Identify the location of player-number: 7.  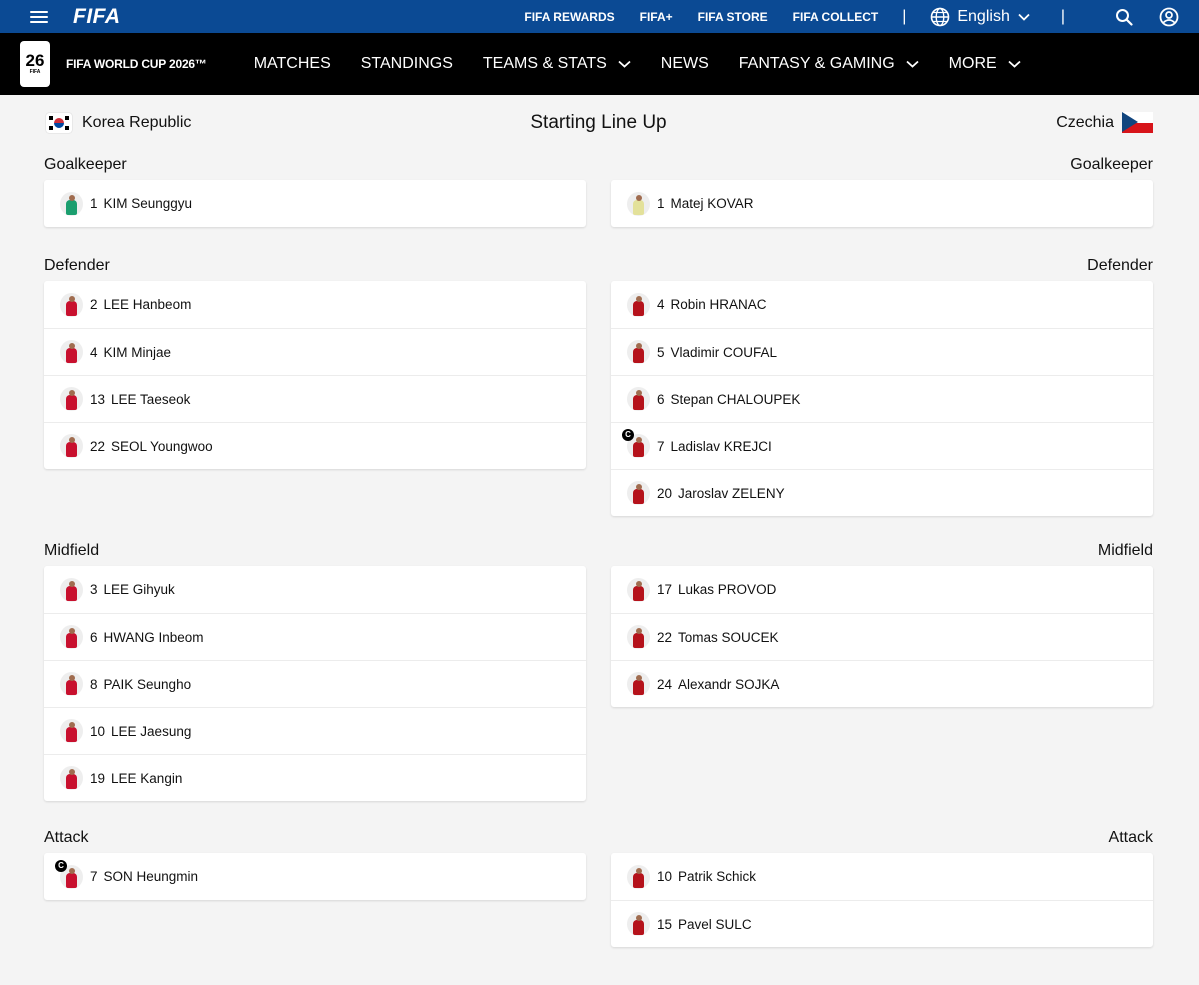
(661, 446).